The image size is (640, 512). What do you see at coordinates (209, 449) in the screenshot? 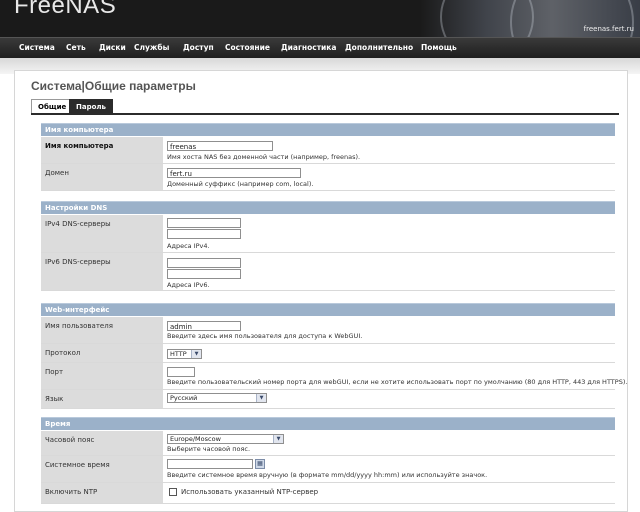
I see `timezone-hint: Выберите часовой пояс.` at bounding box center [209, 449].